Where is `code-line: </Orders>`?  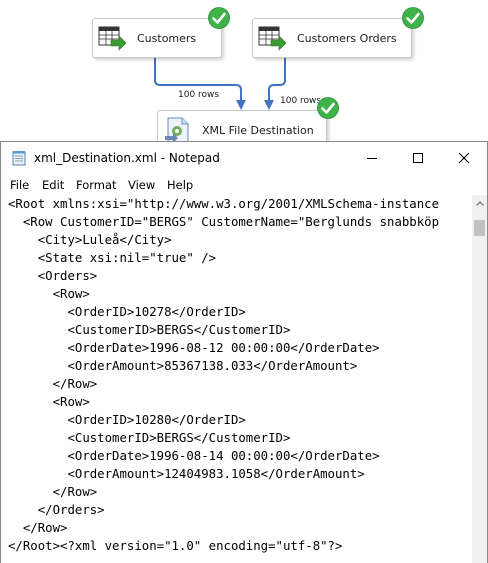
code-line: </Orders> is located at coordinates (56, 510).